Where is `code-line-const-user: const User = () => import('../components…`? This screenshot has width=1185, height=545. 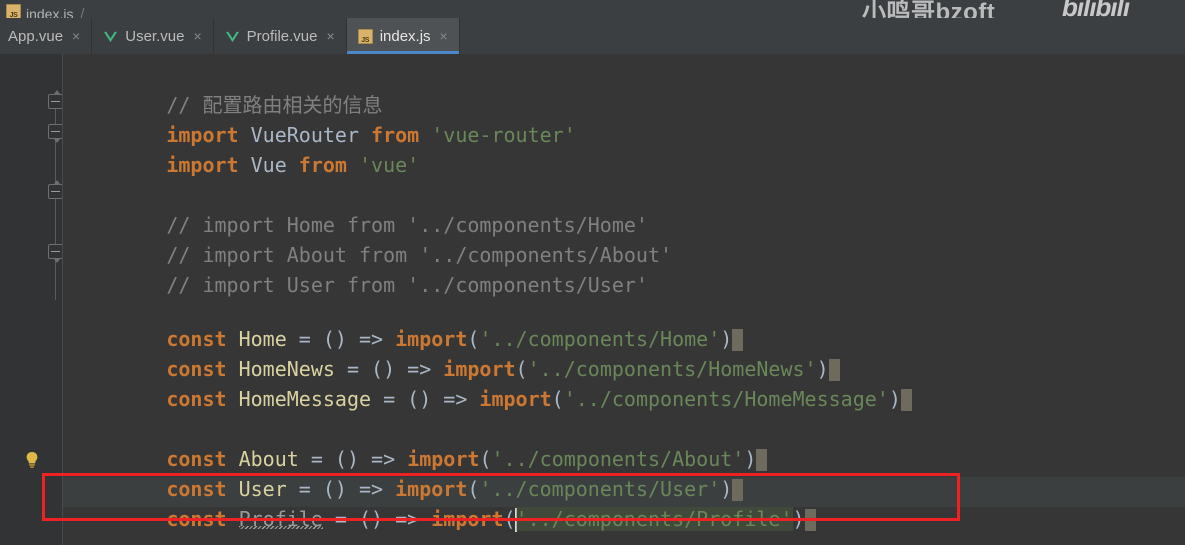 code-line-const-user: const User = () => import('../components… is located at coordinates (403, 472).